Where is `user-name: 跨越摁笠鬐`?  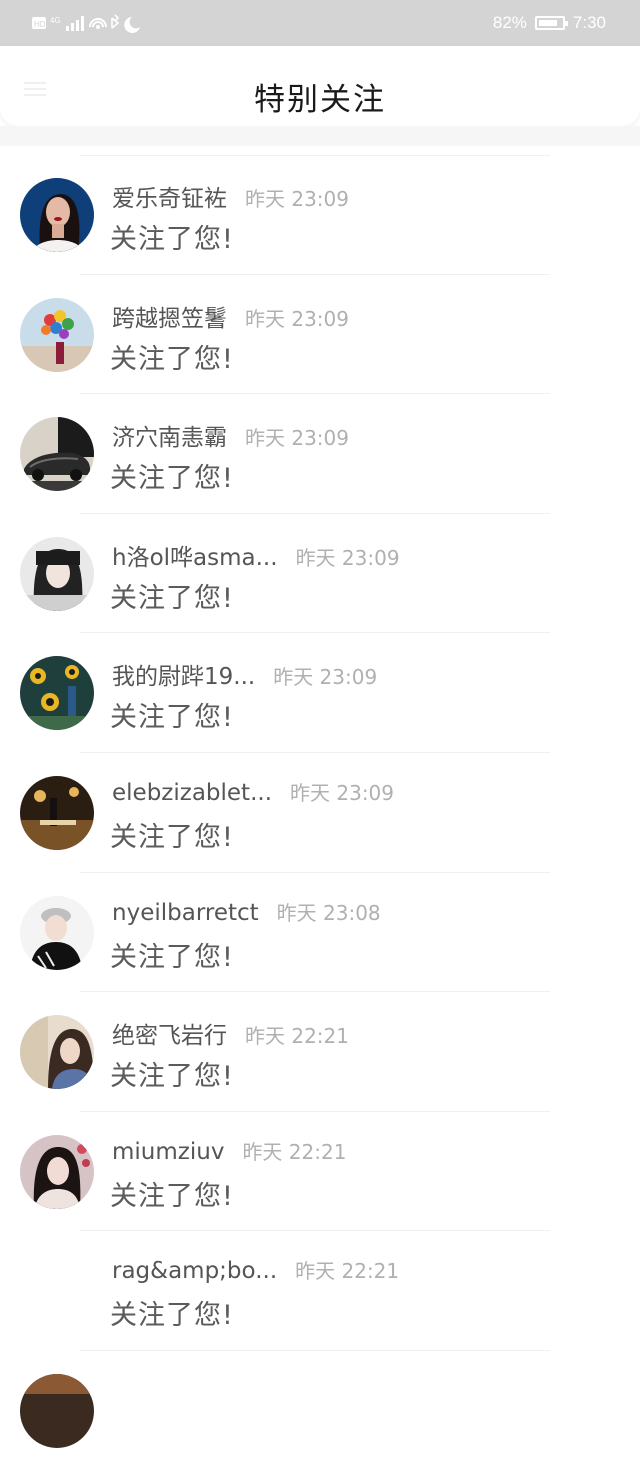 user-name: 跨越摁笠鬐 is located at coordinates (169, 316).